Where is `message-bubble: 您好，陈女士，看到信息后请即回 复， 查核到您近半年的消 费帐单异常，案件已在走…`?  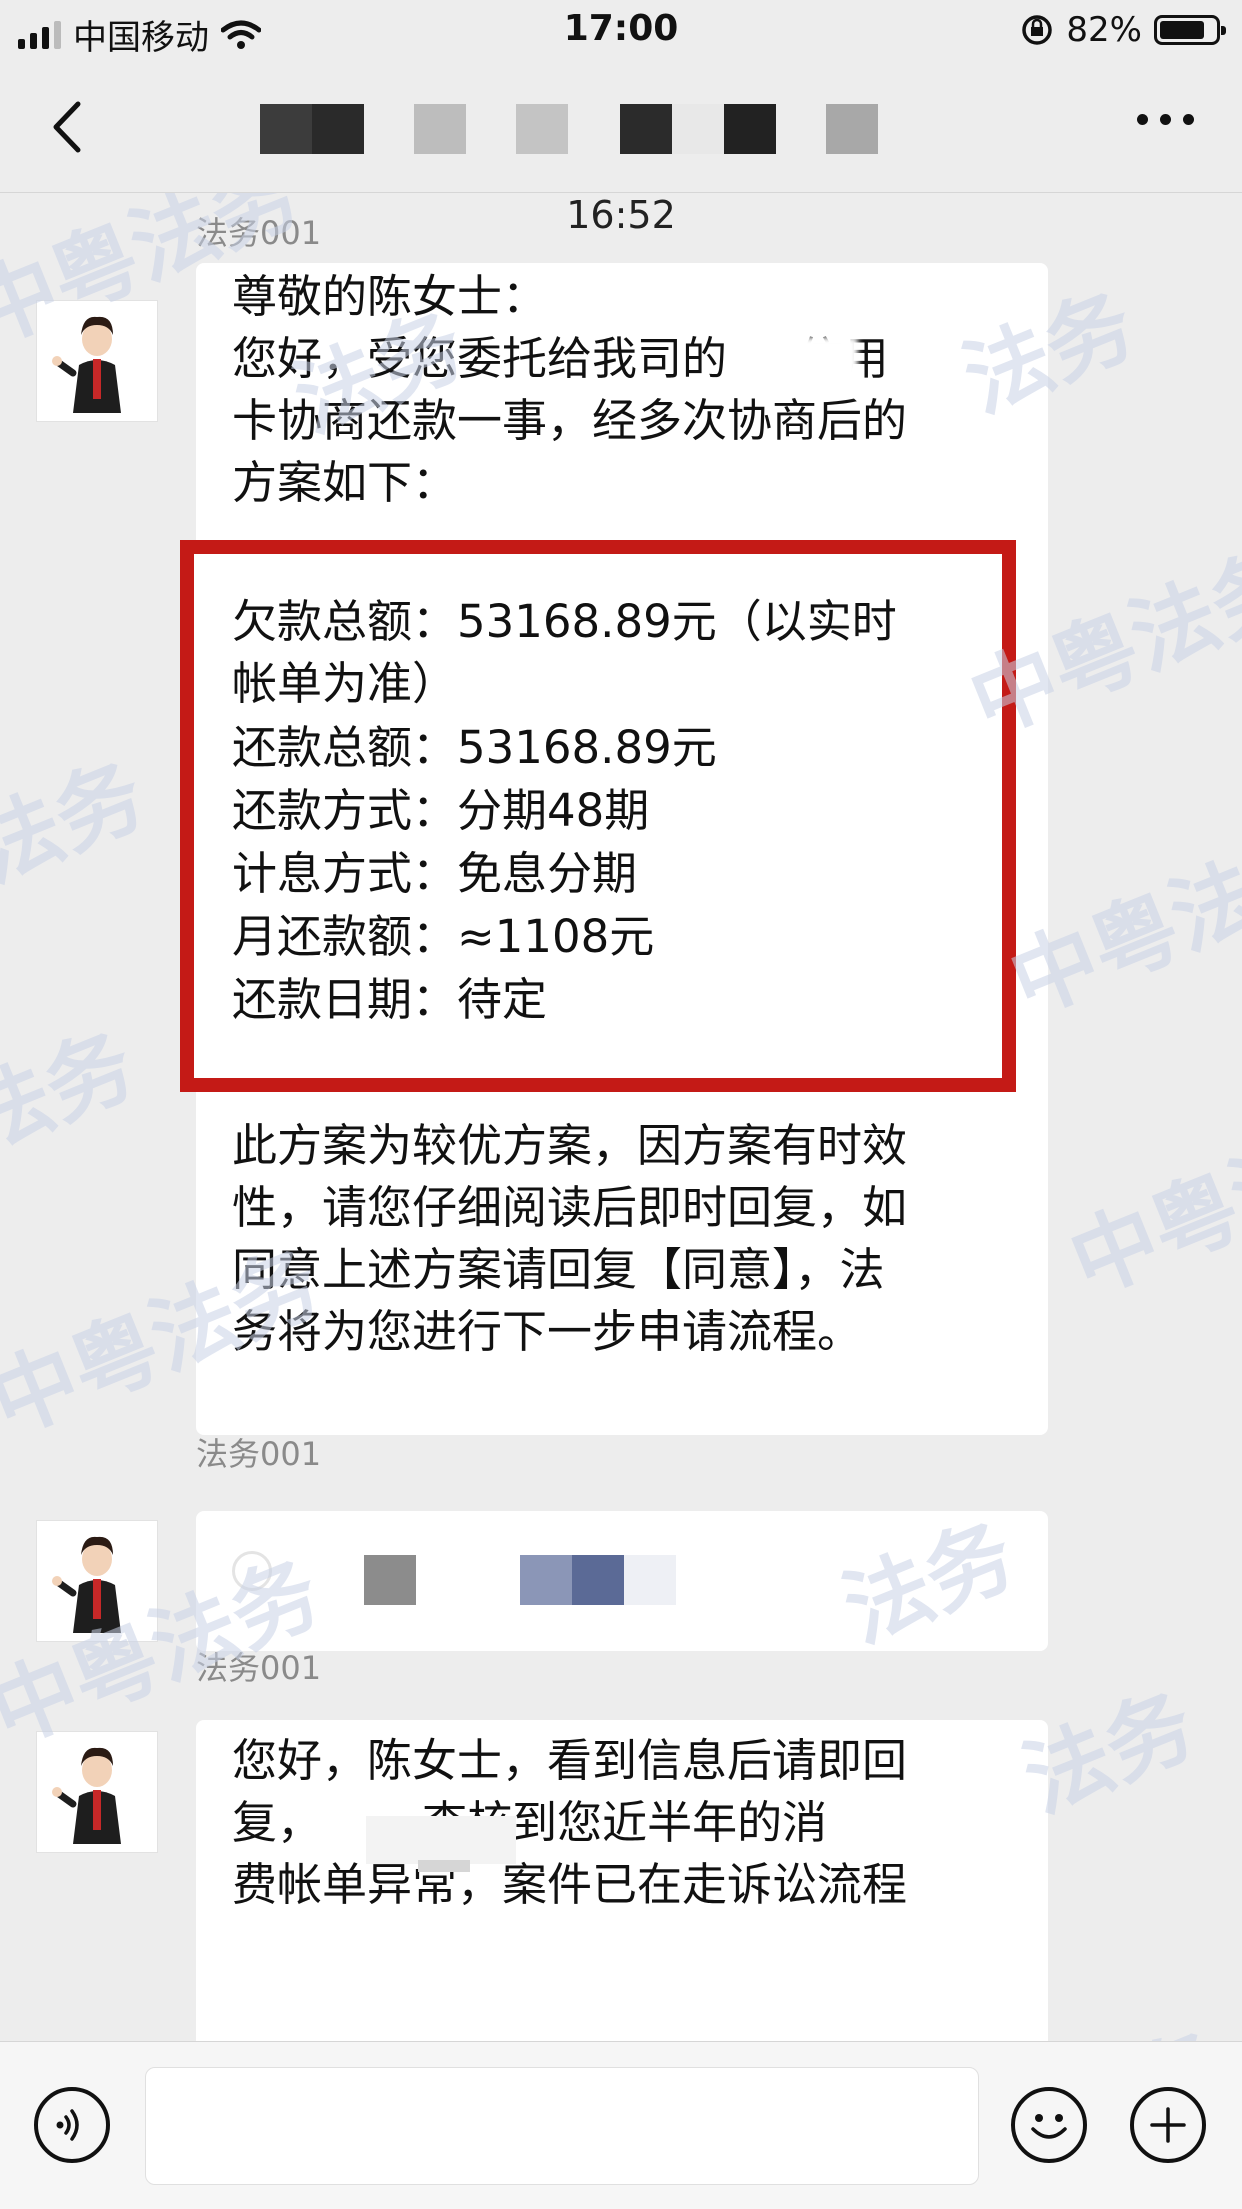 message-bubble: 您好，陈女士，看到信息后请即回 复， 查核到您近半年的消 费帐单异常，案件已在走… is located at coordinates (622, 1880).